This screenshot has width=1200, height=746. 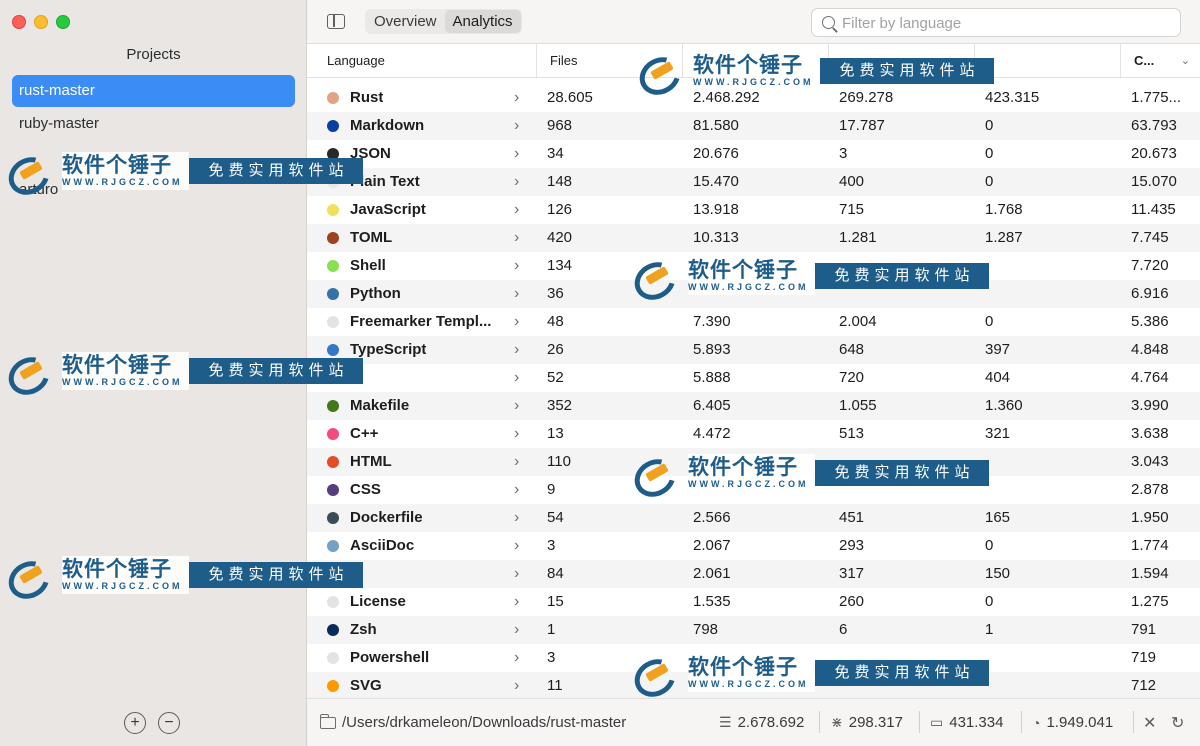 What do you see at coordinates (390, 657) in the screenshot?
I see `language-name: Powershell` at bounding box center [390, 657].